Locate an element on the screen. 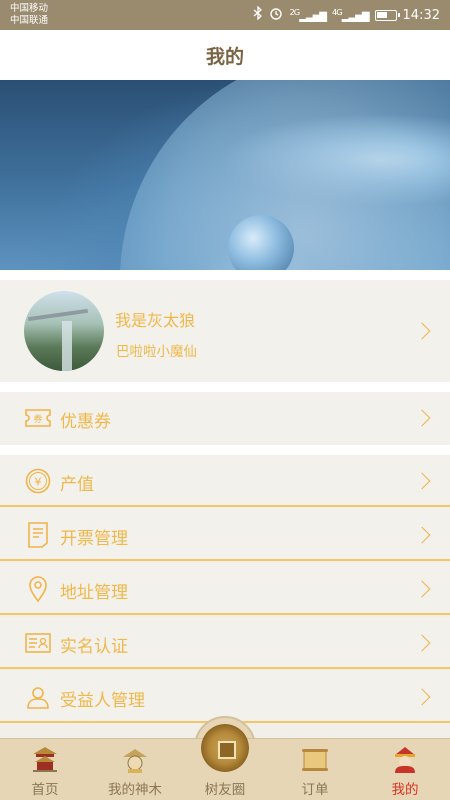  tab-label: 首页 is located at coordinates (45, 790).